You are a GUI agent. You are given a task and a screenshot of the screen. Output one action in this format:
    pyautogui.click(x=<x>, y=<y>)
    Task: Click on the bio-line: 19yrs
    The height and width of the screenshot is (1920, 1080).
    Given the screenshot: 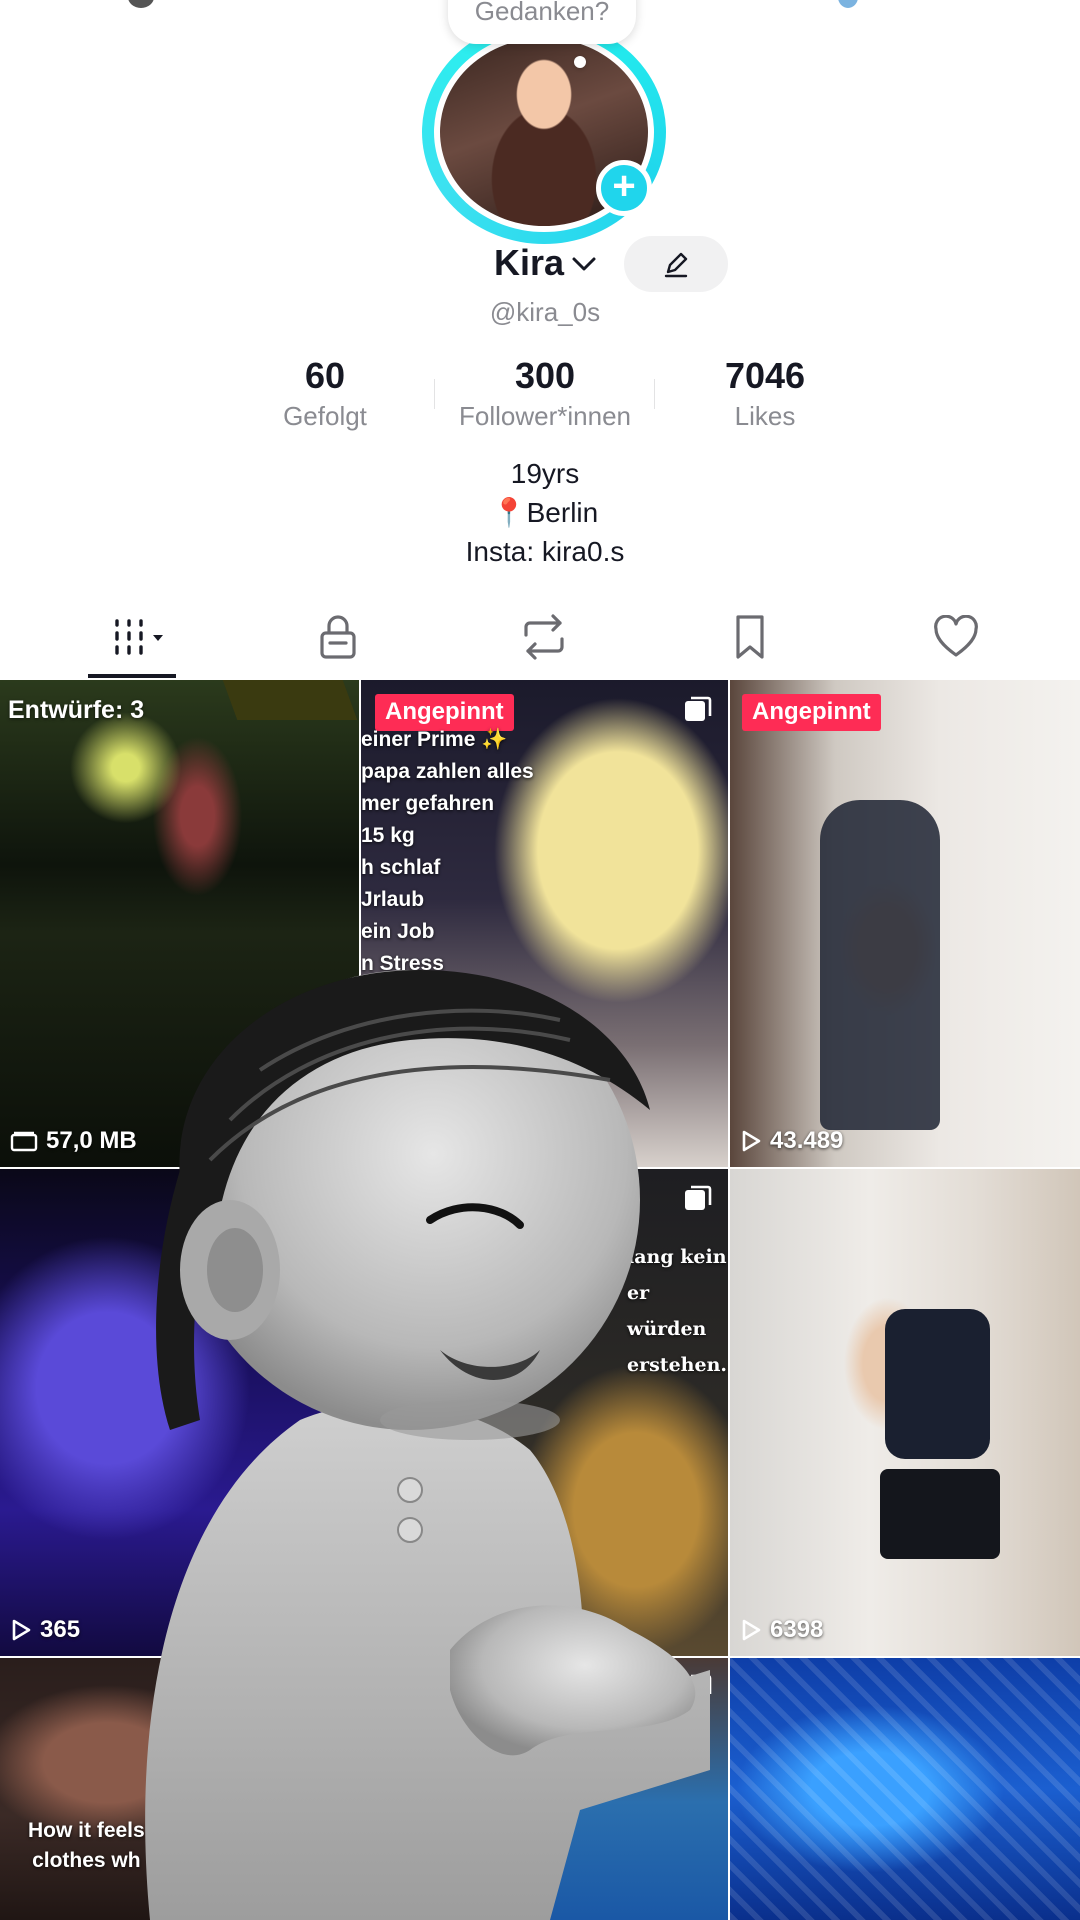 What is the action you would take?
    pyautogui.click(x=545, y=473)
    